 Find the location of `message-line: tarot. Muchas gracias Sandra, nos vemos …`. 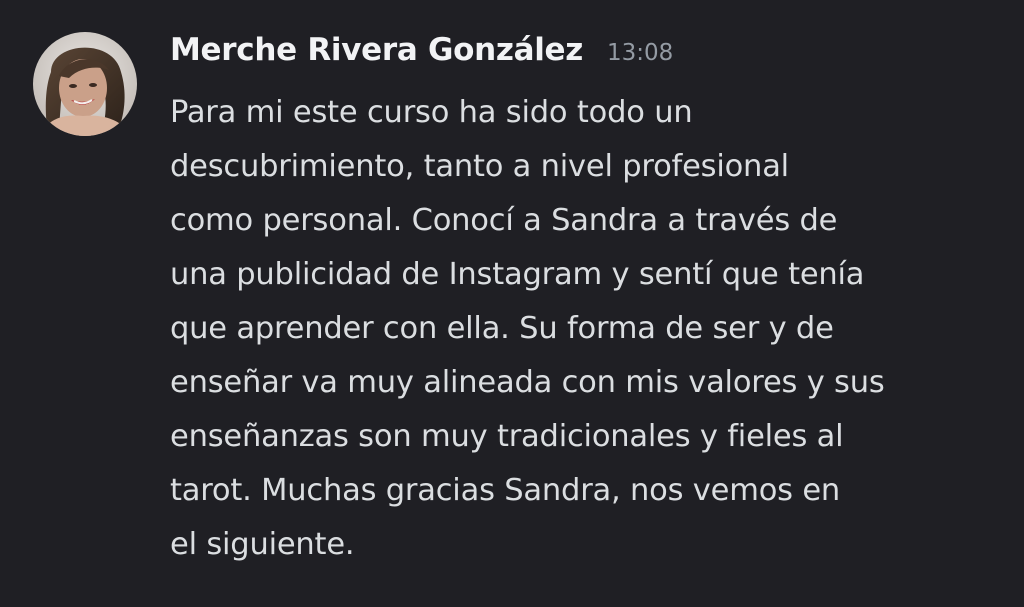

message-line: tarot. Muchas gracias Sandra, nos vemos … is located at coordinates (505, 490).